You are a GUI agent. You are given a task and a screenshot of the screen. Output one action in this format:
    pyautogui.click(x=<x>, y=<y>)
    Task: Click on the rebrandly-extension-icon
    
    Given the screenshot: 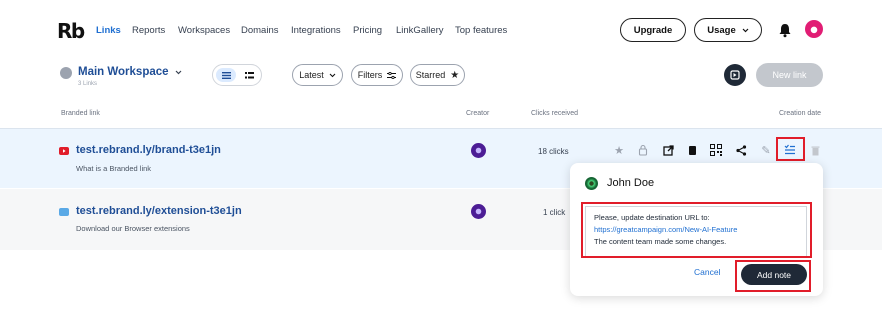 What is the action you would take?
    pyautogui.click(x=64, y=212)
    